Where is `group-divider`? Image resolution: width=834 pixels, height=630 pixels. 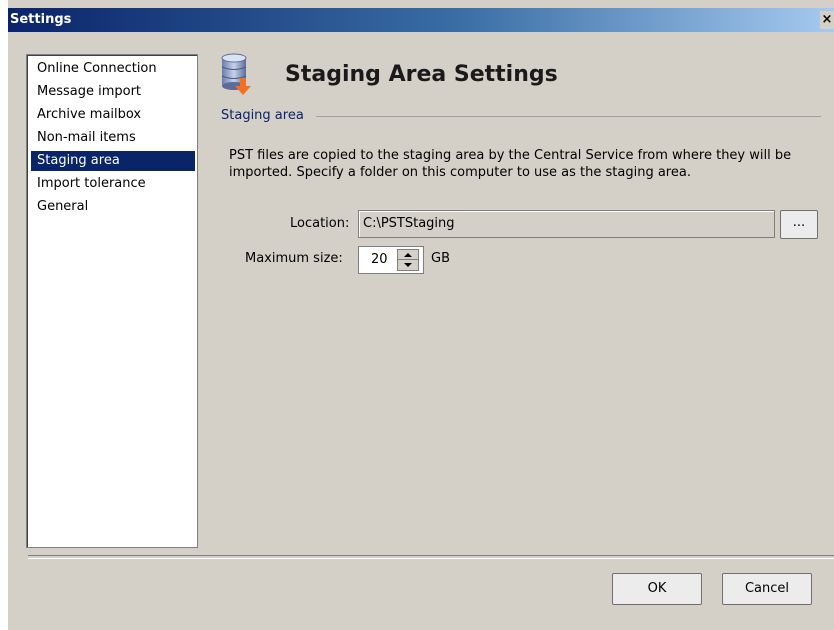
group-divider is located at coordinates (568, 116).